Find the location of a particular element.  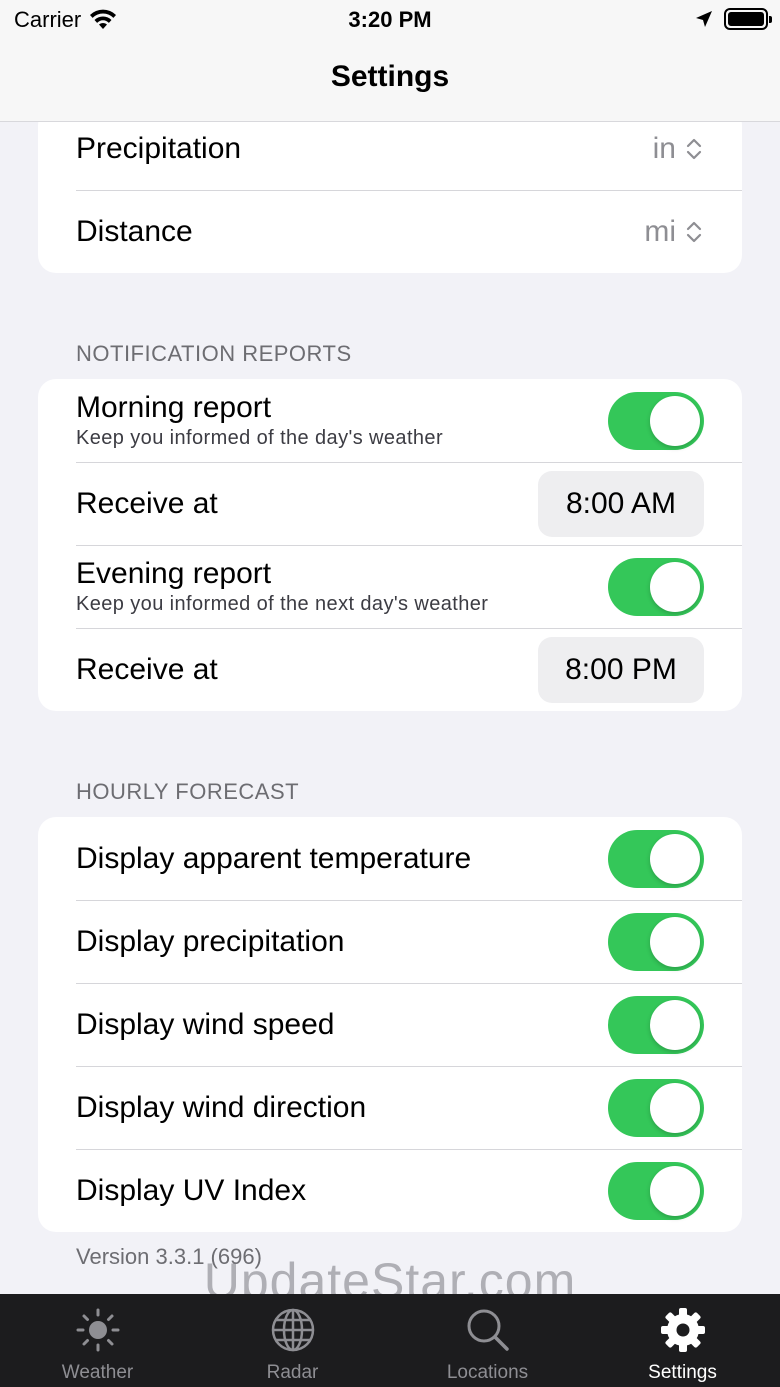

hourly-row-wind-speed: Display wind speed is located at coordinates (390, 1024).